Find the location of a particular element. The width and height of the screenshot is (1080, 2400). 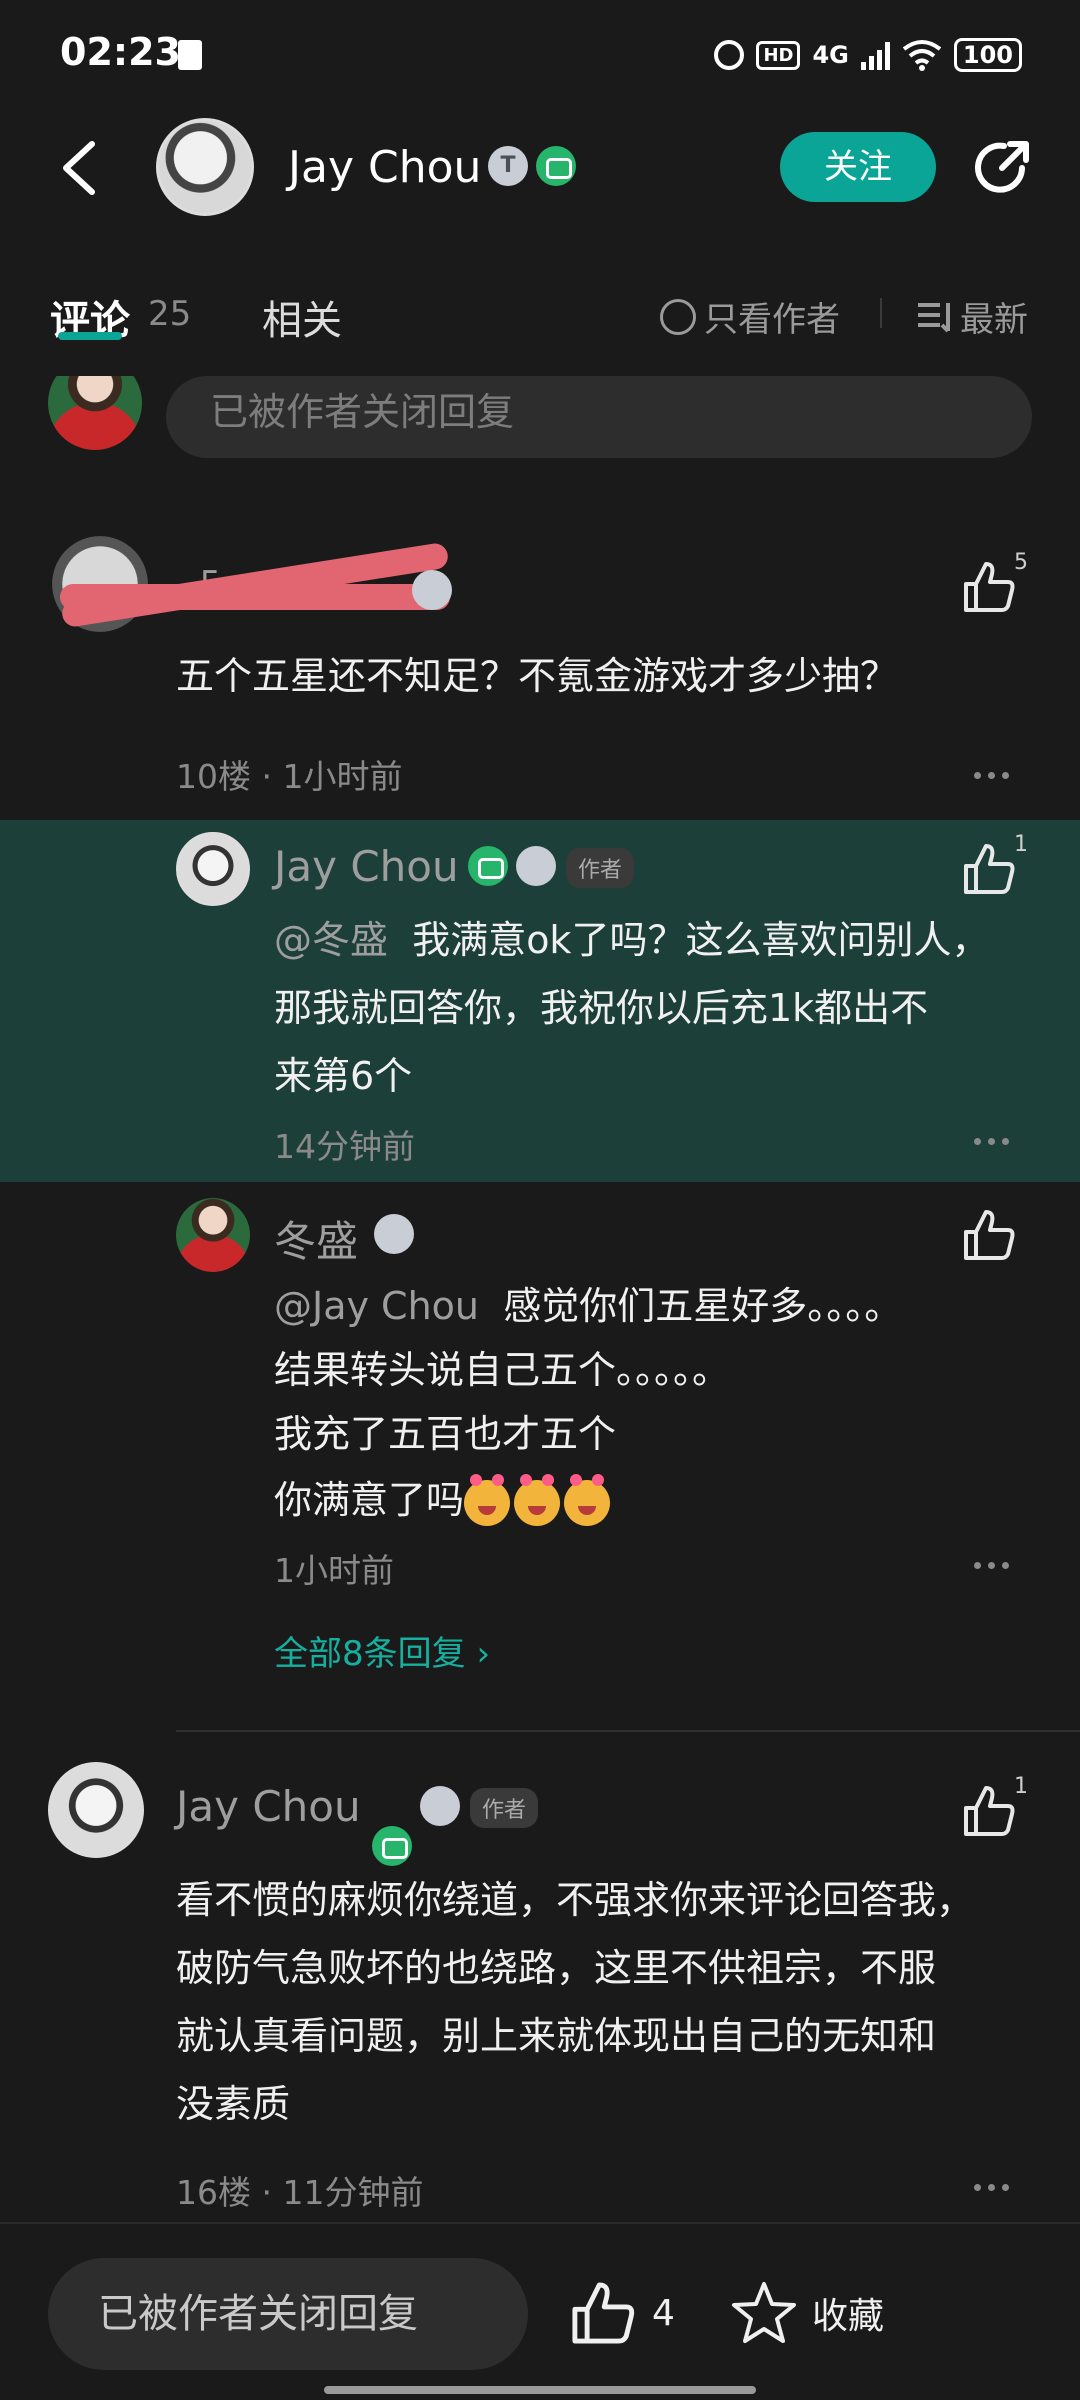

status-icons: HD 4G 100 is located at coordinates (868, 55).